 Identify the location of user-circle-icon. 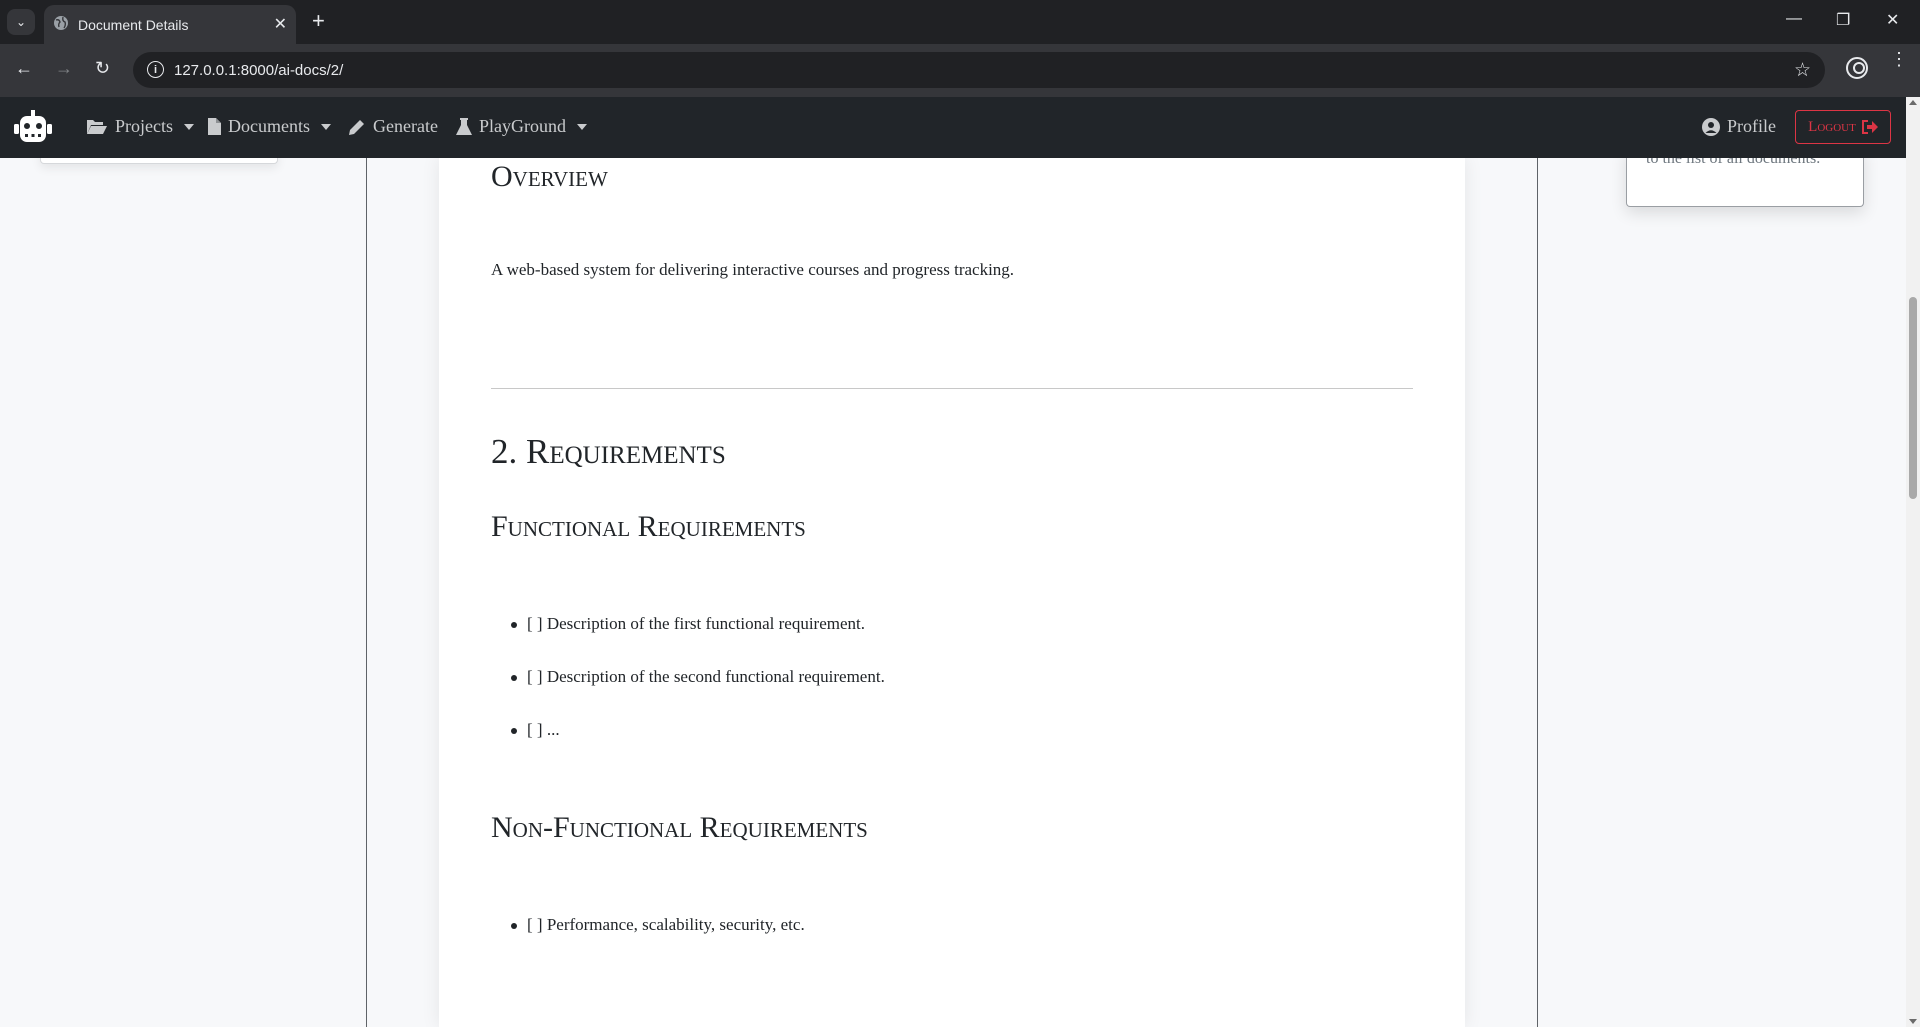
(1711, 126).